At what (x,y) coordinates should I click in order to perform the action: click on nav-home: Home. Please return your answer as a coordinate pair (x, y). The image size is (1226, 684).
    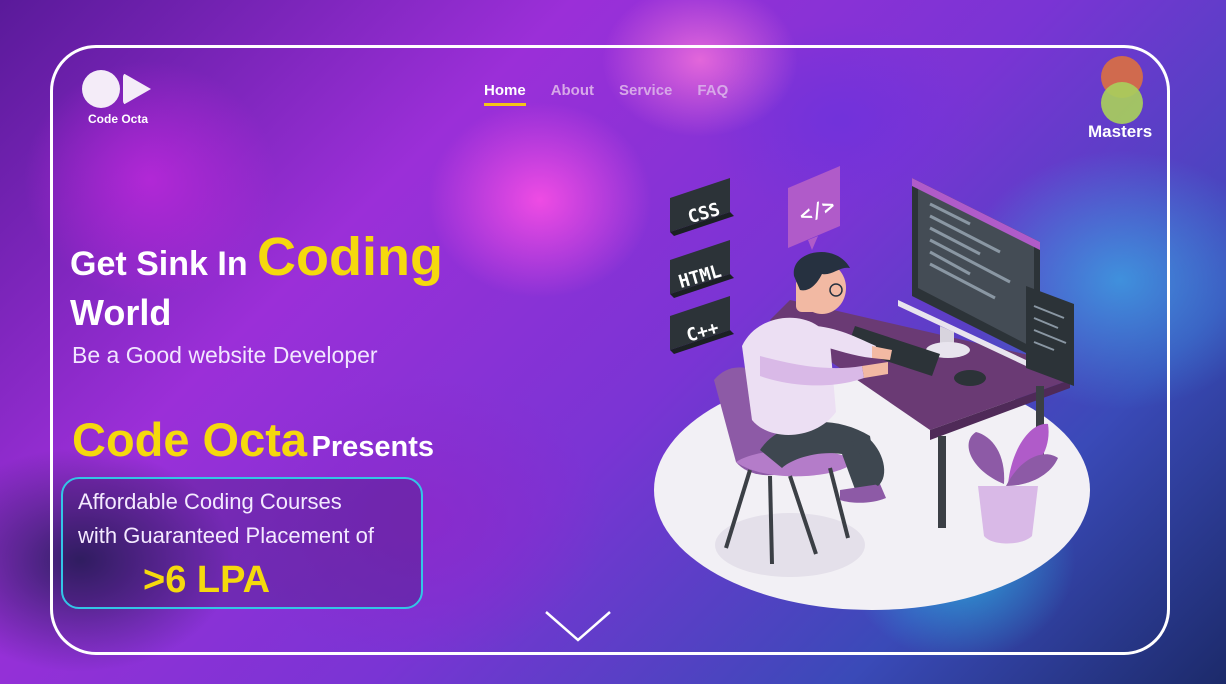
    Looking at the image, I should click on (505, 94).